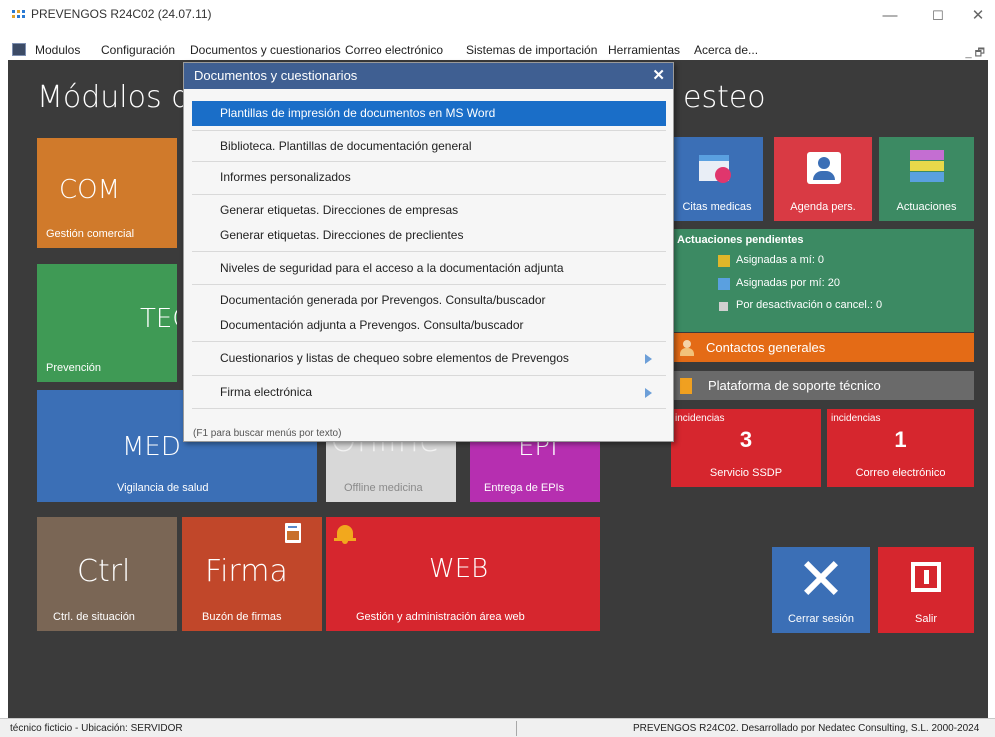 Image resolution: width=995 pixels, height=737 pixels. Describe the element at coordinates (266, 392) in the screenshot. I see `menu-item-e-signature-label: Firma electrónica` at that location.